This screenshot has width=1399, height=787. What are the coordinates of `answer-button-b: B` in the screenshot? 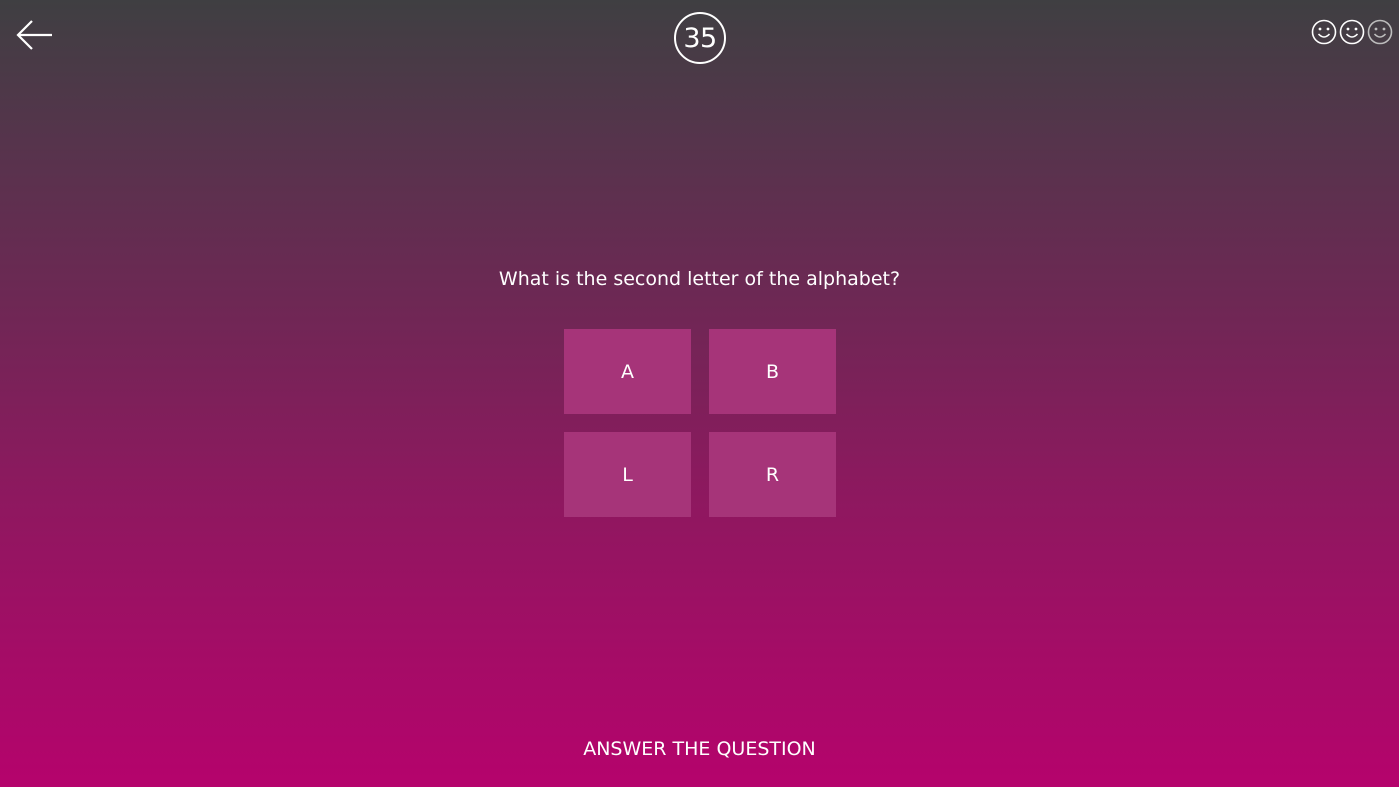 It's located at (772, 371).